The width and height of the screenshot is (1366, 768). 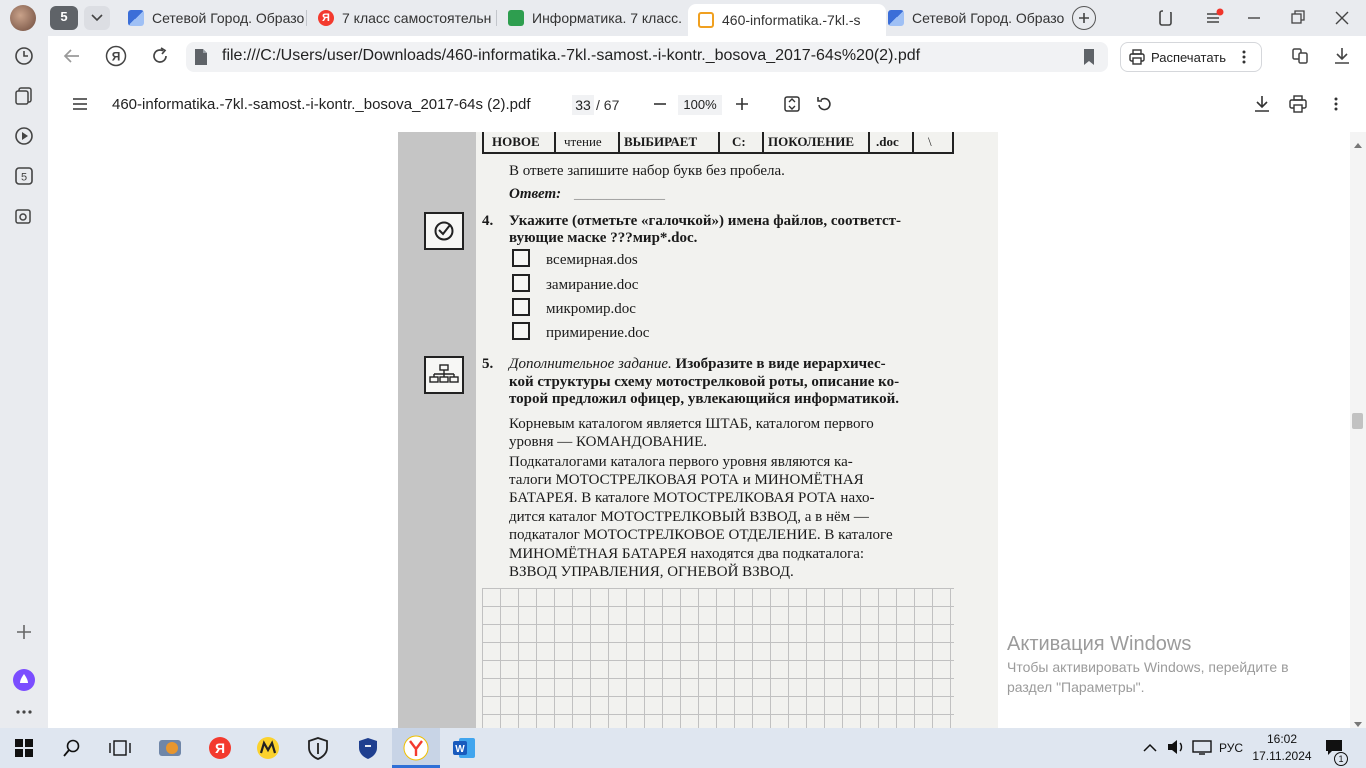 I want to click on task5-heading: Дополнительное задание., so click(x=590, y=364).